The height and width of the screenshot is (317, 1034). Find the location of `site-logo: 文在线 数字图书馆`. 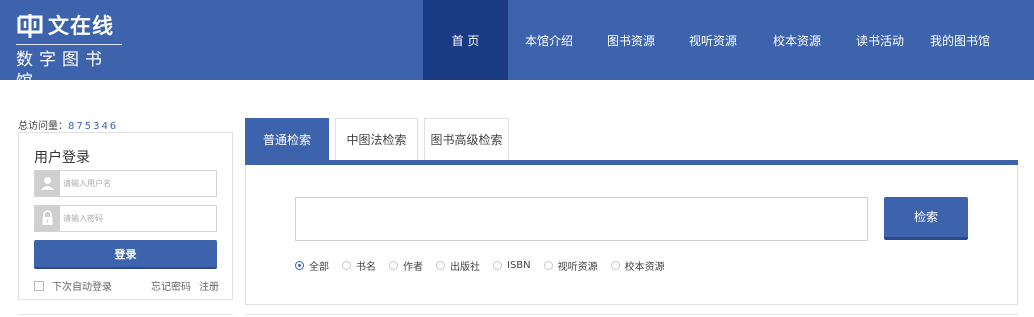

site-logo: 文在线 数字图书馆 is located at coordinates (71, 52).